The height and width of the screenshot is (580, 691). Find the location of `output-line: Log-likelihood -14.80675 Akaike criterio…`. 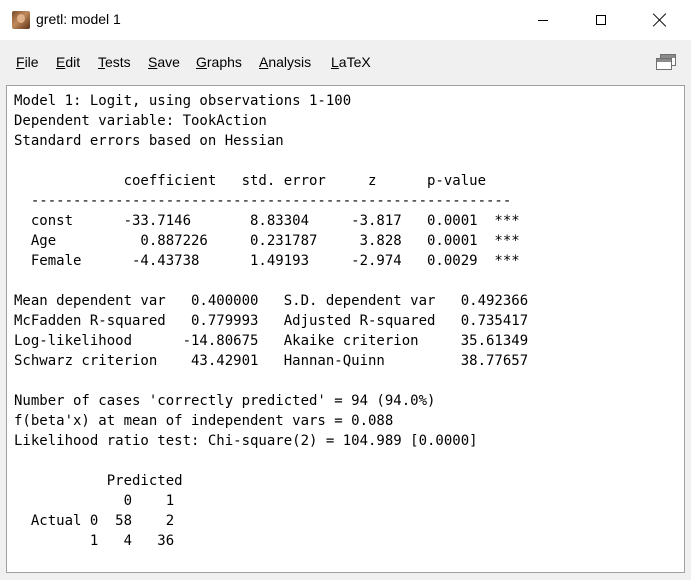

output-line: Log-likelihood -14.80675 Akaike criterio… is located at coordinates (271, 341).